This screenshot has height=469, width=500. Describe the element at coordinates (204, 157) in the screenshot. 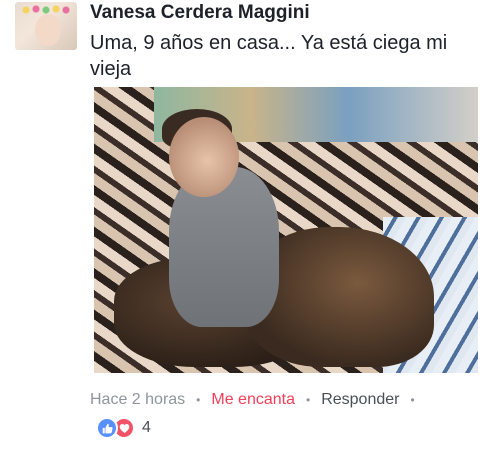

I see `child-head` at that location.